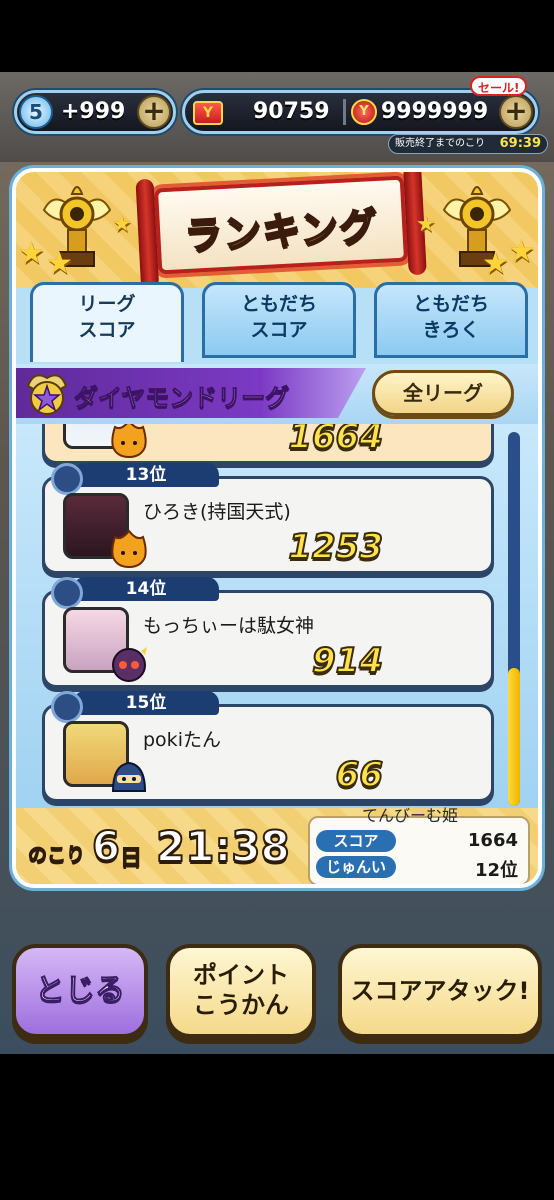 The height and width of the screenshot is (1200, 554). Describe the element at coordinates (516, 112) in the screenshot. I see `add-coin-button: +` at that location.